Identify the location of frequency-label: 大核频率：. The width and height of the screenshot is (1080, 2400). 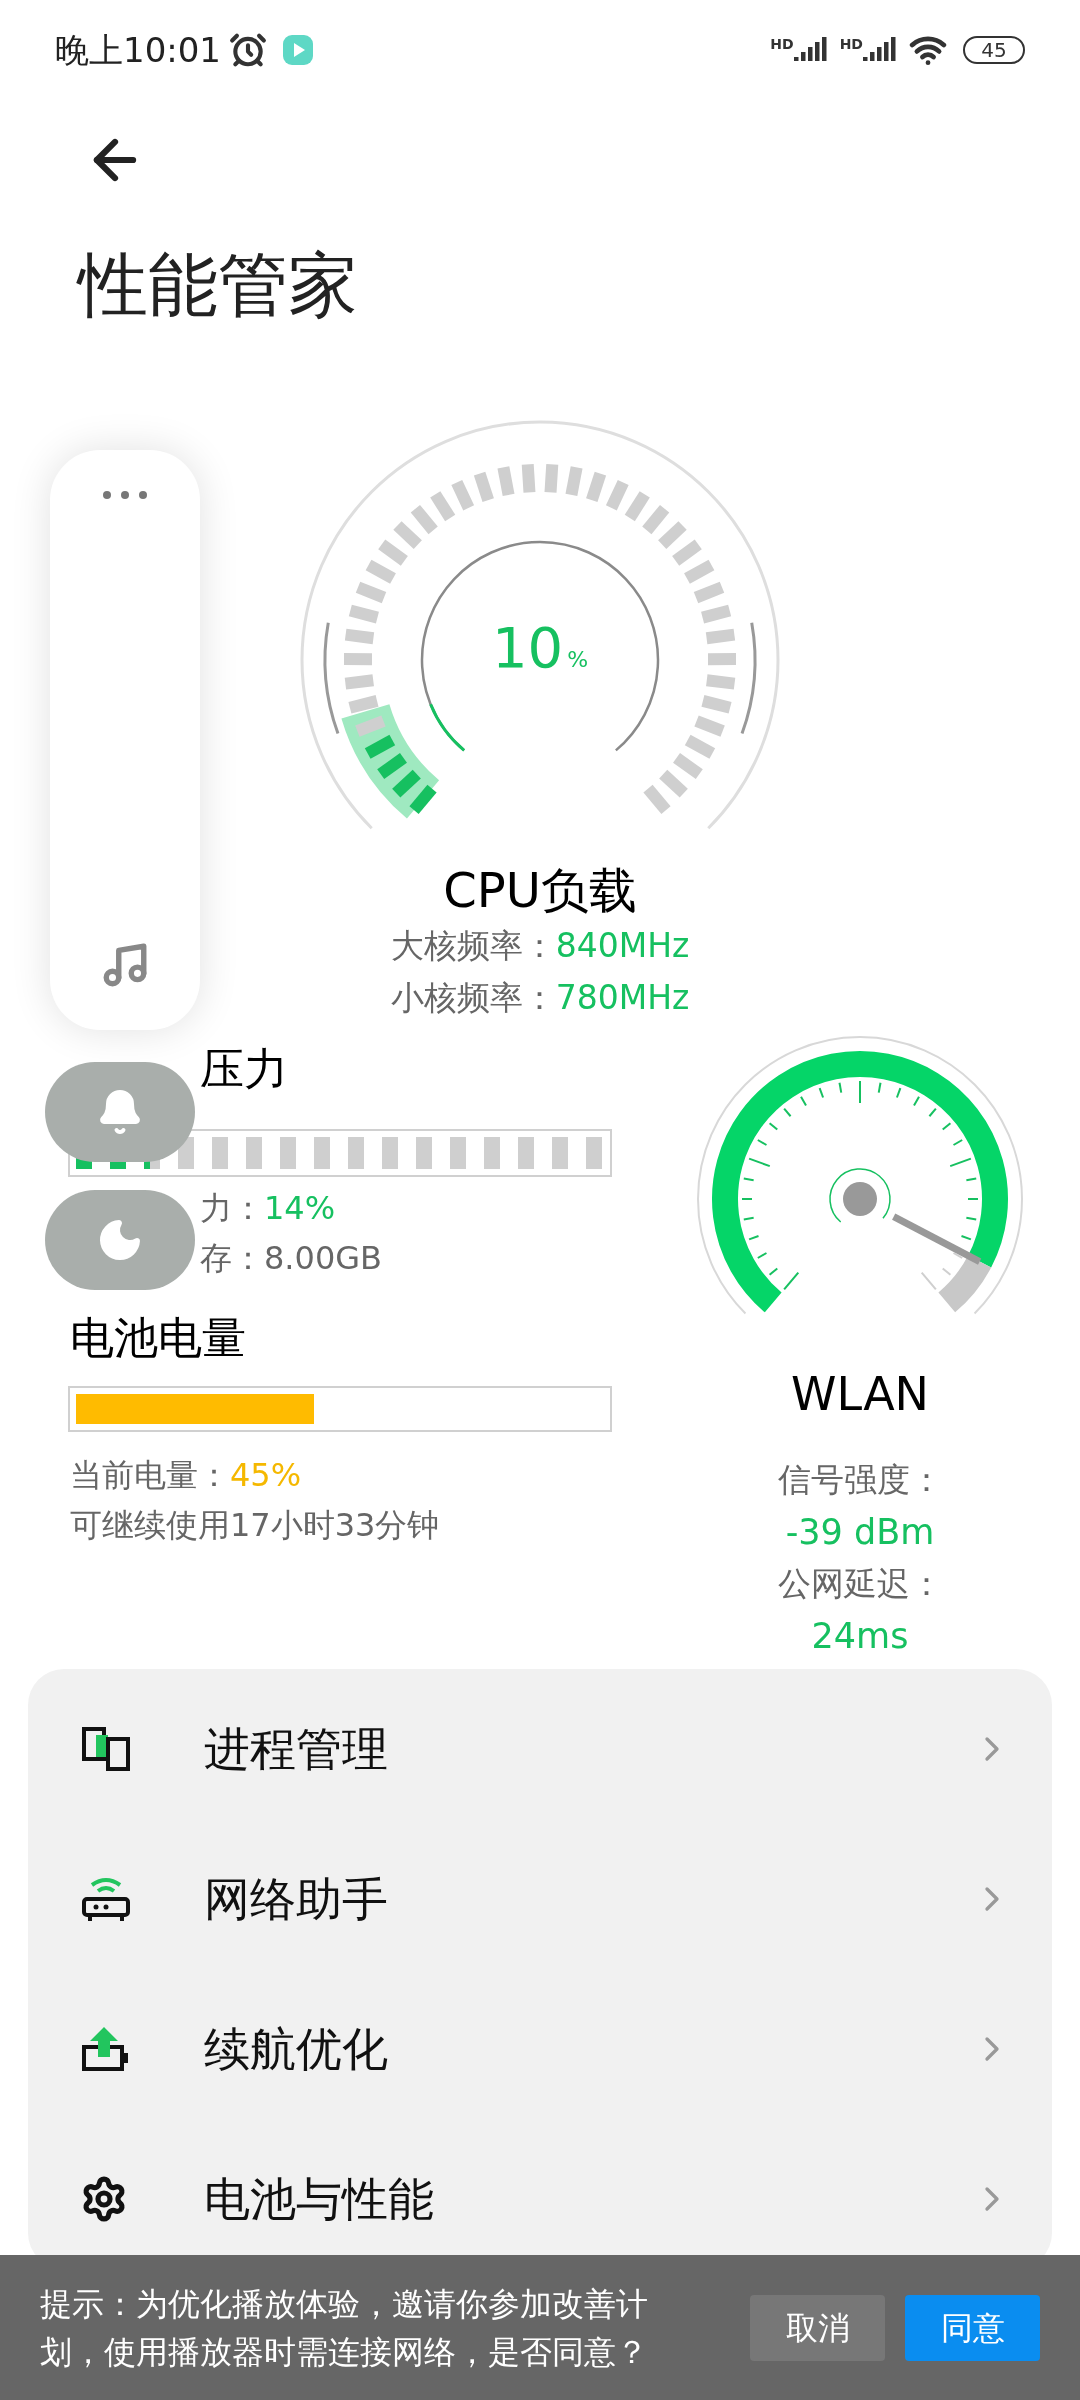
(473, 946).